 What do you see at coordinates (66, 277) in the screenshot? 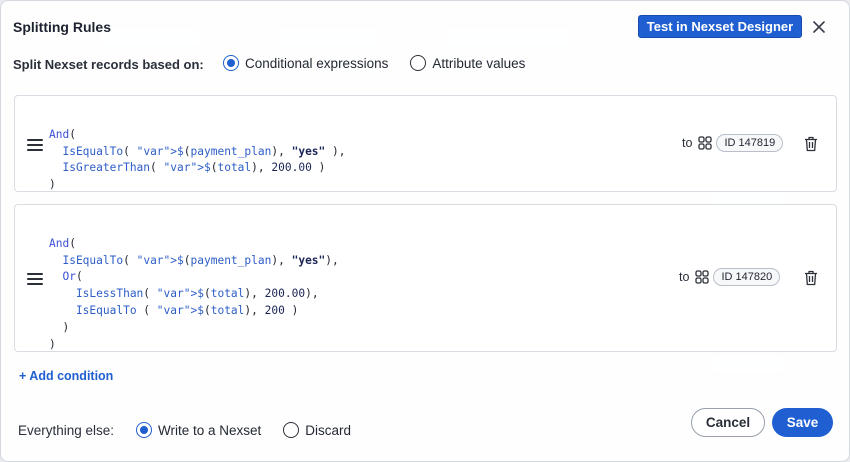
I see `code-line: Or(` at bounding box center [66, 277].